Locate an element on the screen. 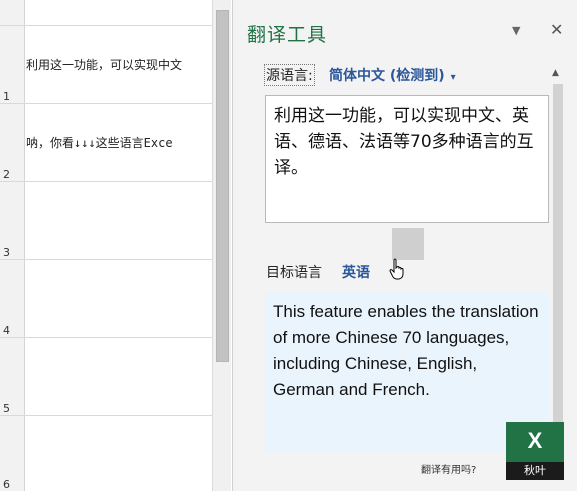 This screenshot has width=577, height=491. row-header-6: 6 is located at coordinates (6, 484).